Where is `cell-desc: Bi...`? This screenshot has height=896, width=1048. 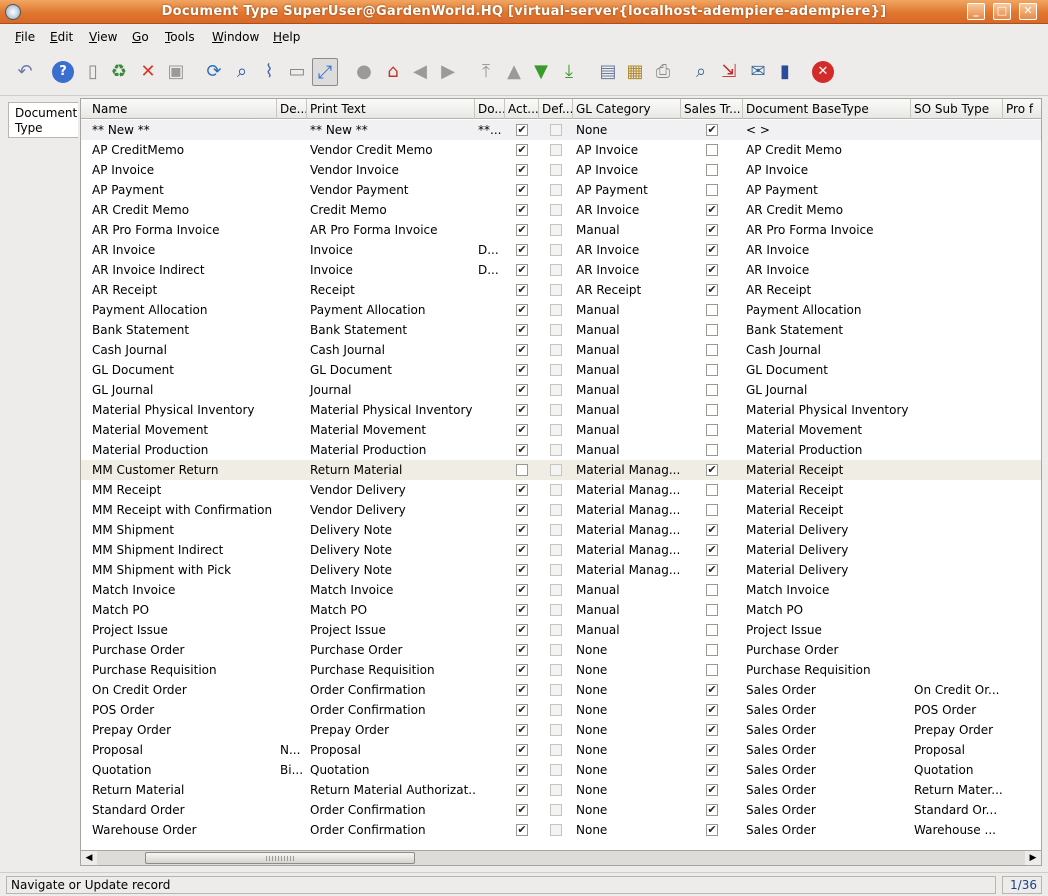
cell-desc: Bi... is located at coordinates (292, 770).